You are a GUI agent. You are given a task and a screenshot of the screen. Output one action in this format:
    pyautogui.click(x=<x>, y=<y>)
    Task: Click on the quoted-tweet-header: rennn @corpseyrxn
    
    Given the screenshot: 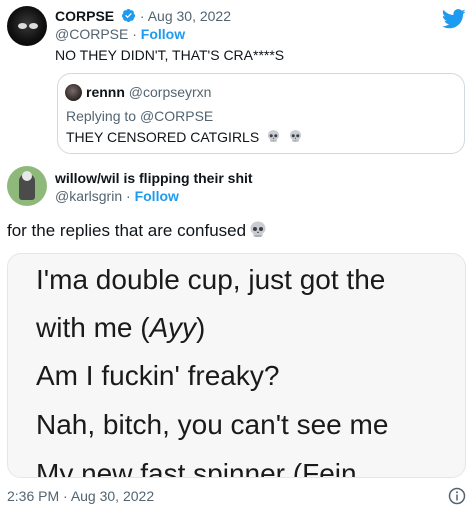 What is the action you would take?
    pyautogui.click(x=148, y=92)
    